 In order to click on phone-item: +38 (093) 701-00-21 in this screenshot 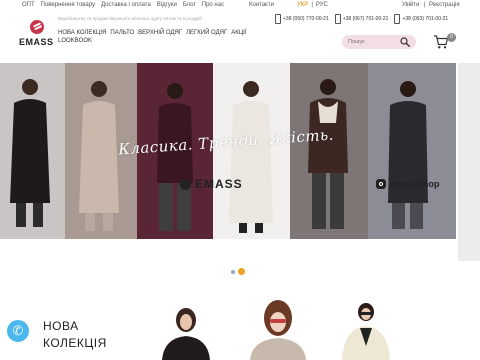, I will do `click(421, 19)`.